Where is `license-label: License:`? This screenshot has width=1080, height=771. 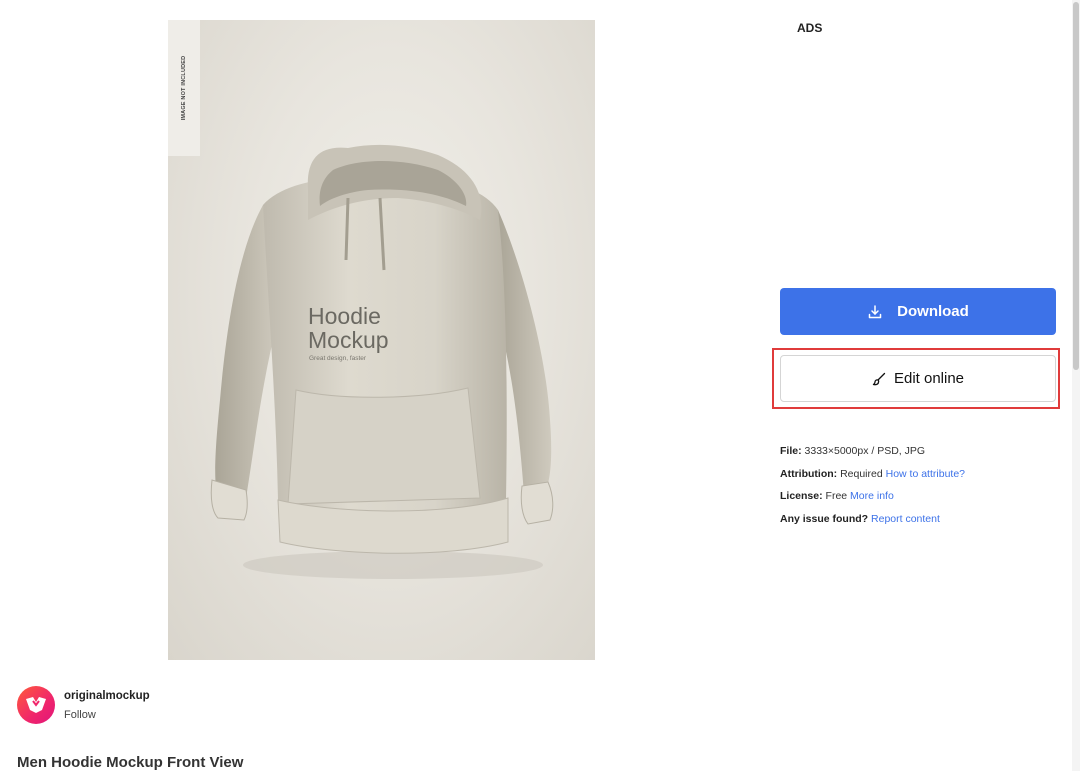
license-label: License: is located at coordinates (801, 496).